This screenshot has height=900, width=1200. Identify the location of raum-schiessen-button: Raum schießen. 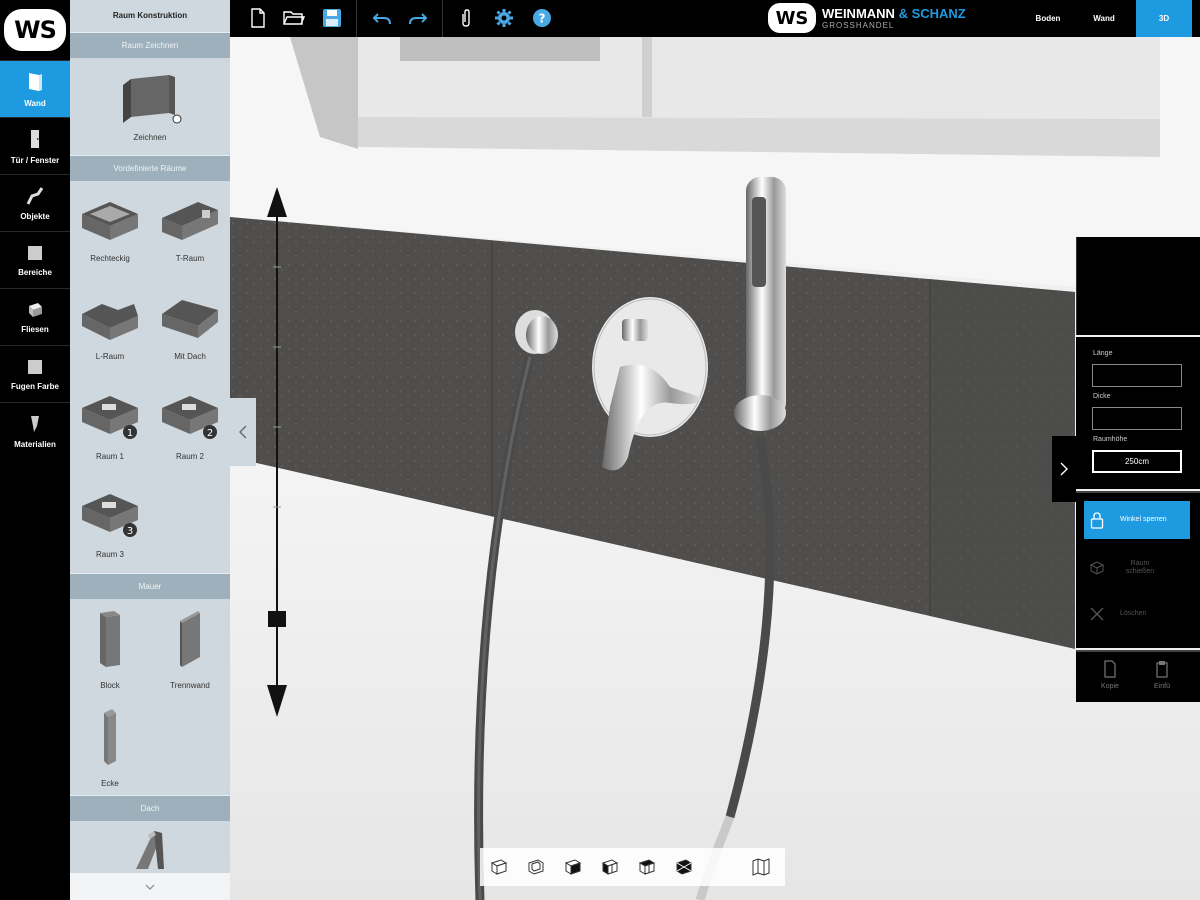
(1137, 568).